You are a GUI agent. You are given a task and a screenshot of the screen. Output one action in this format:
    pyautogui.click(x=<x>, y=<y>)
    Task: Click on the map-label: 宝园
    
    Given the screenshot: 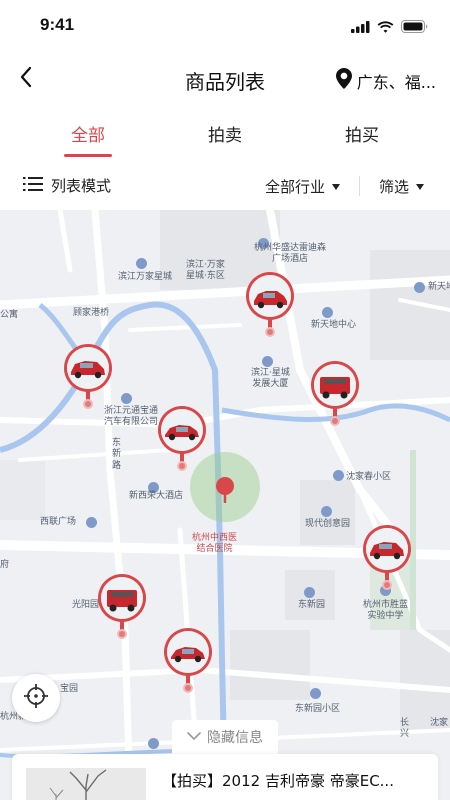 What is the action you would take?
    pyautogui.click(x=69, y=689)
    